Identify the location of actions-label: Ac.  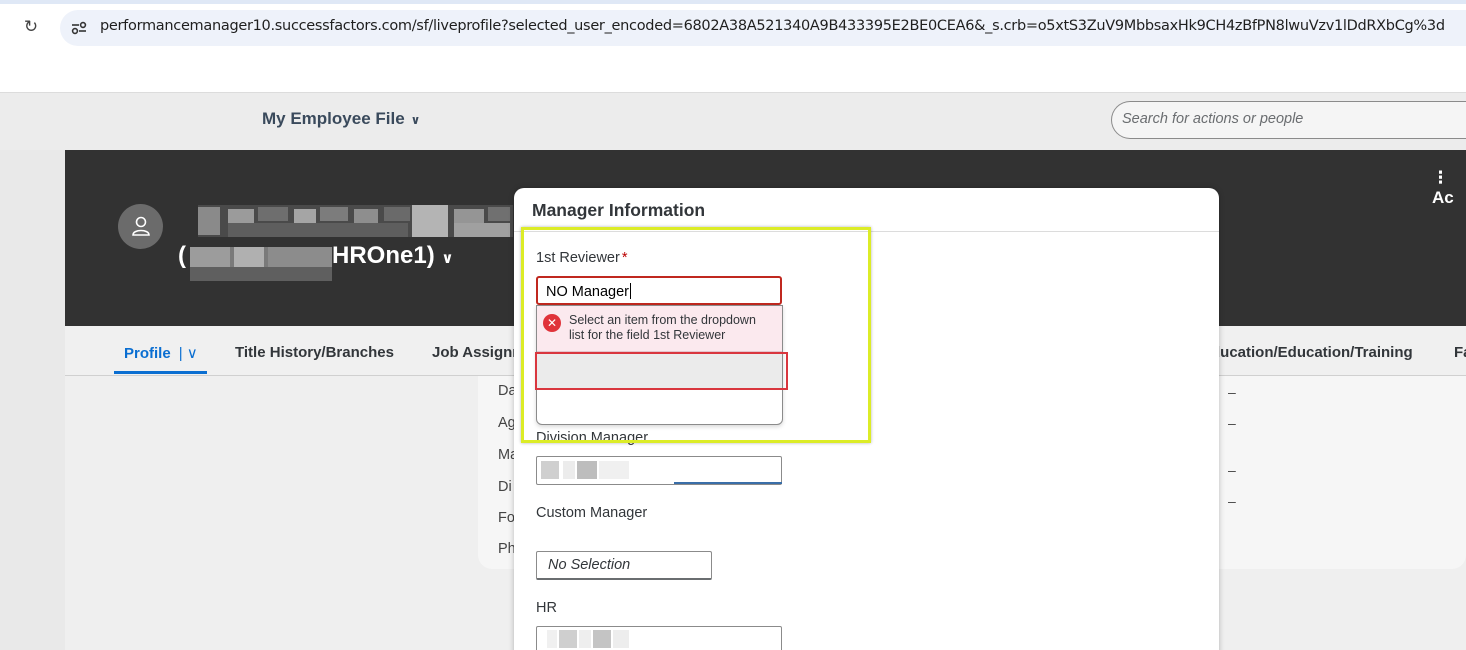
(1443, 197).